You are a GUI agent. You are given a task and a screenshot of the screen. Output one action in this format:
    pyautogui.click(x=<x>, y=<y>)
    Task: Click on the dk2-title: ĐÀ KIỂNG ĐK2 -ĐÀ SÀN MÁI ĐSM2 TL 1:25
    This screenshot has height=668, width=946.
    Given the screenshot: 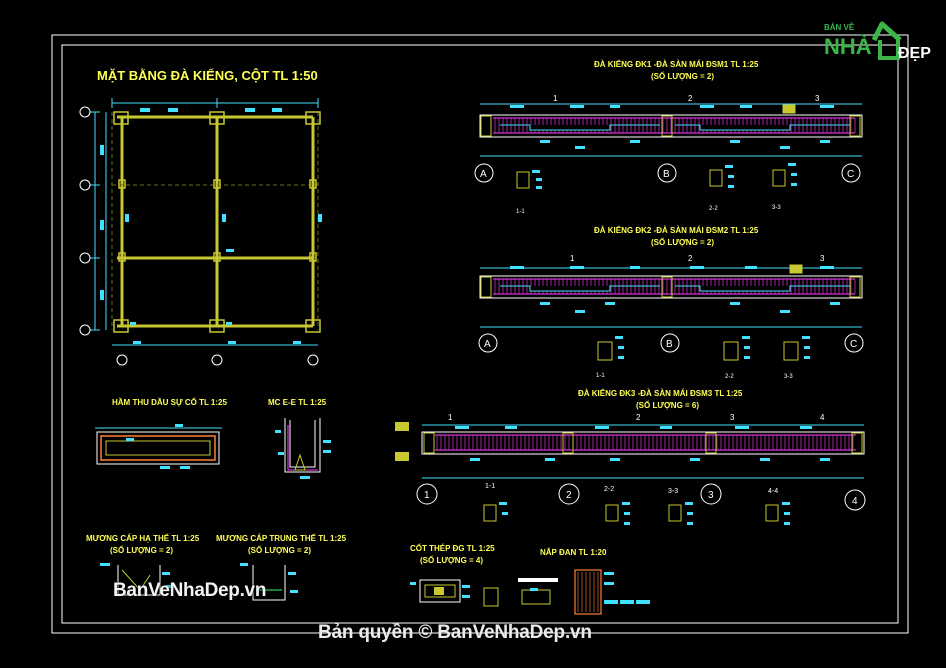 What is the action you would take?
    pyautogui.click(x=676, y=230)
    